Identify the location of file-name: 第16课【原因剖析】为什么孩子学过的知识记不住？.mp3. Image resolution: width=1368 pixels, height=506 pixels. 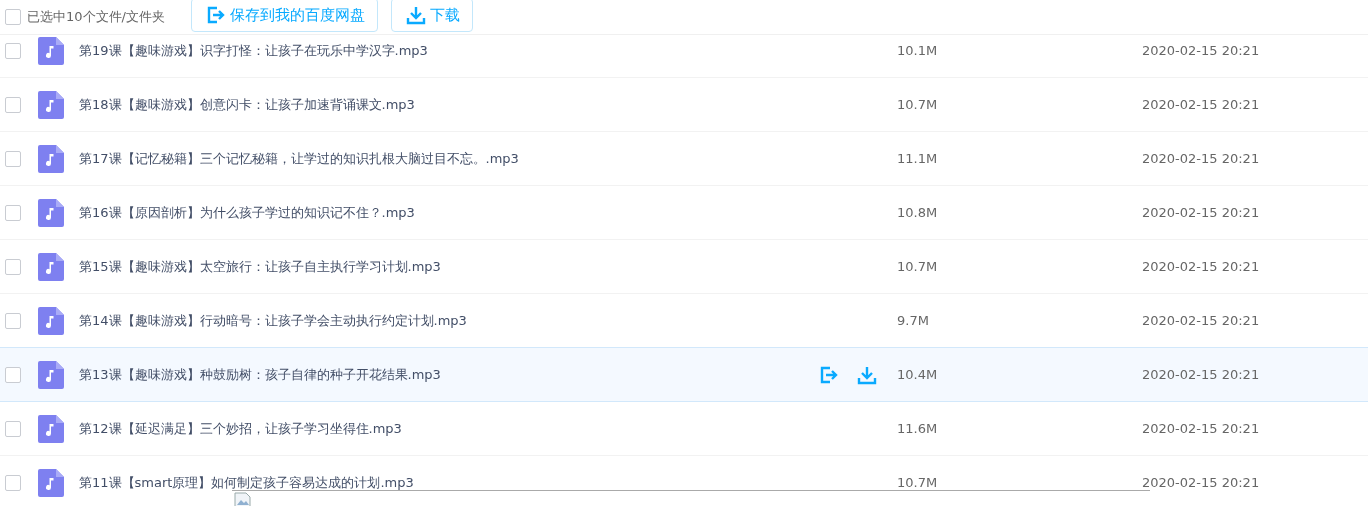
(449, 212).